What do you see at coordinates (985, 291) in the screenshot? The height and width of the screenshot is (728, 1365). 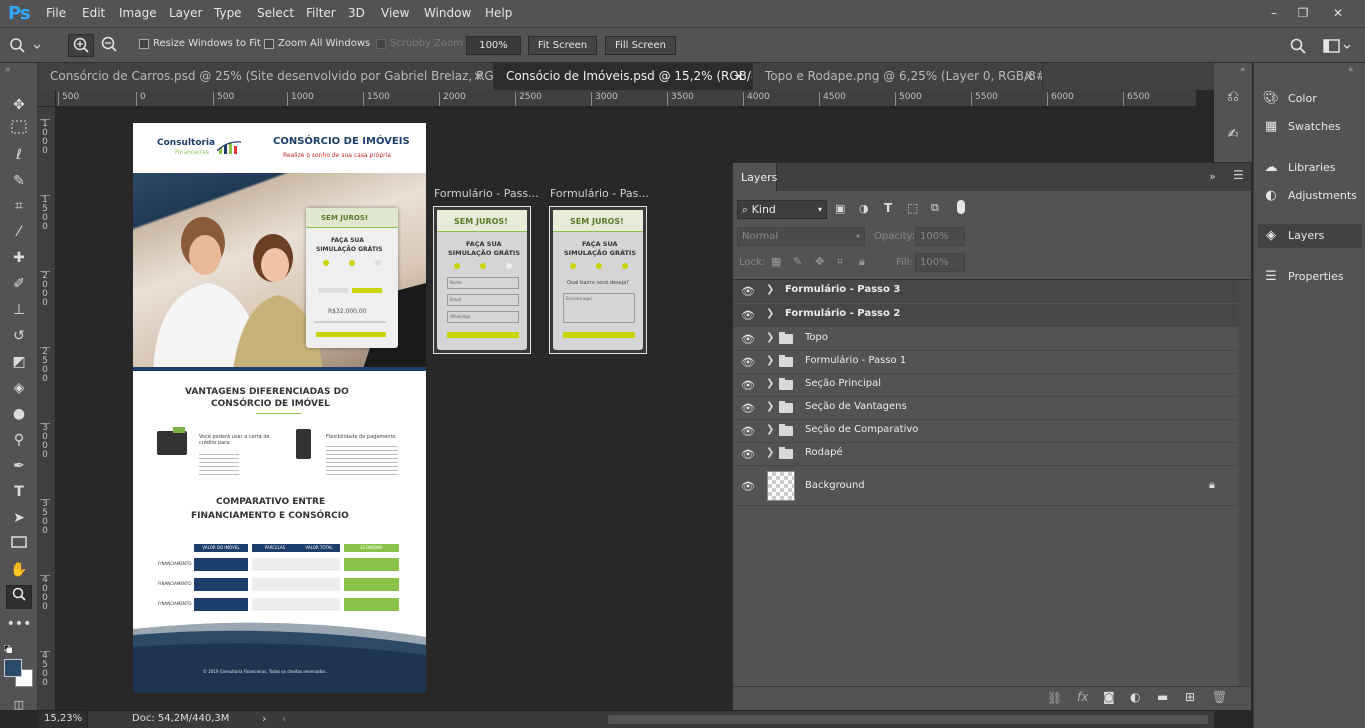 I see `layer-artboard-passo-3: 👁︎ ❯ Formulário - Passo 3` at bounding box center [985, 291].